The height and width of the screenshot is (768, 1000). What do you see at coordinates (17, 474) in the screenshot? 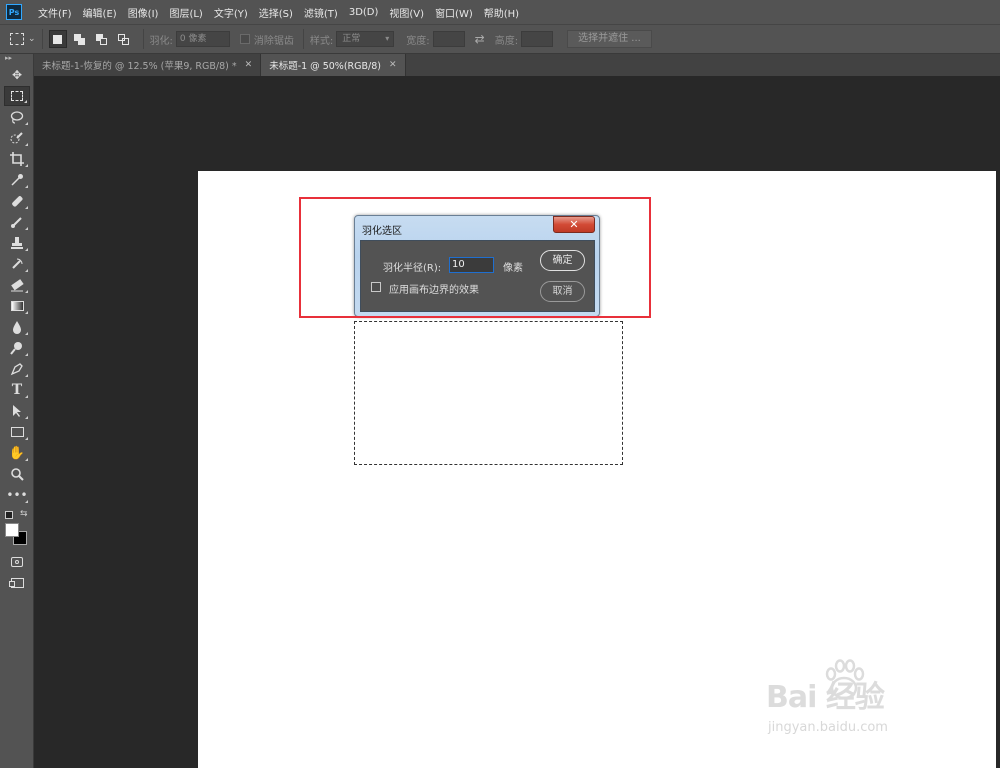
I see `zoom-tool-icon` at bounding box center [17, 474].